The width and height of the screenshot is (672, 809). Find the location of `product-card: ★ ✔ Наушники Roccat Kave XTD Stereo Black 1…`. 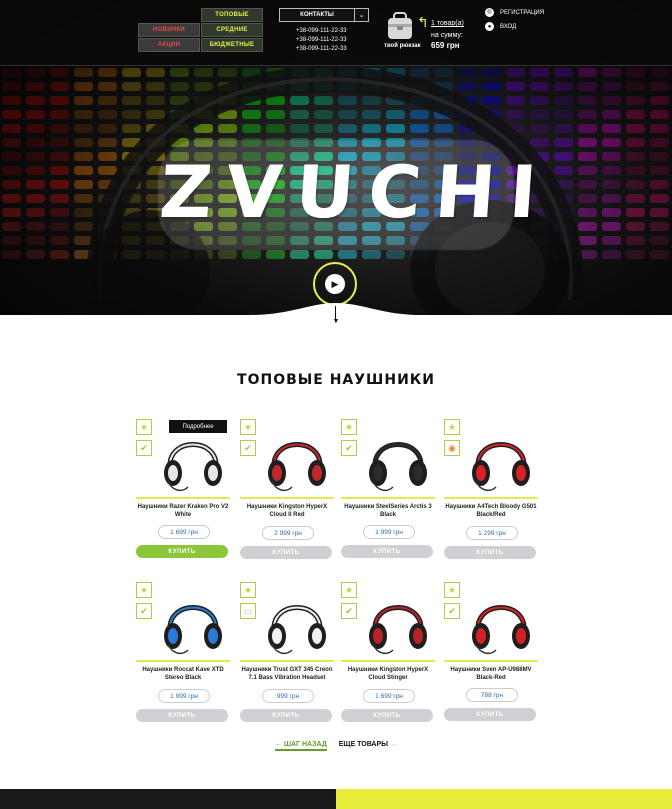

product-card: ★ ✔ Наушники Roccat Kave XTD Stereo Black 1… is located at coordinates (183, 653).